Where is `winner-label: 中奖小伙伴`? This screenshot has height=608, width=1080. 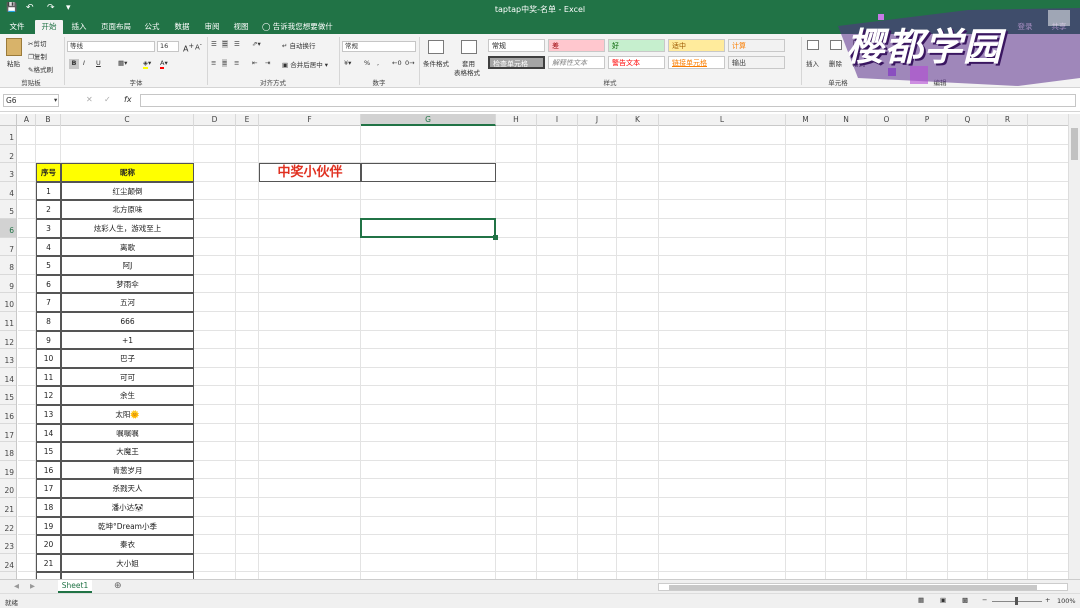
winner-label: 中奖小伙伴 is located at coordinates (310, 172).